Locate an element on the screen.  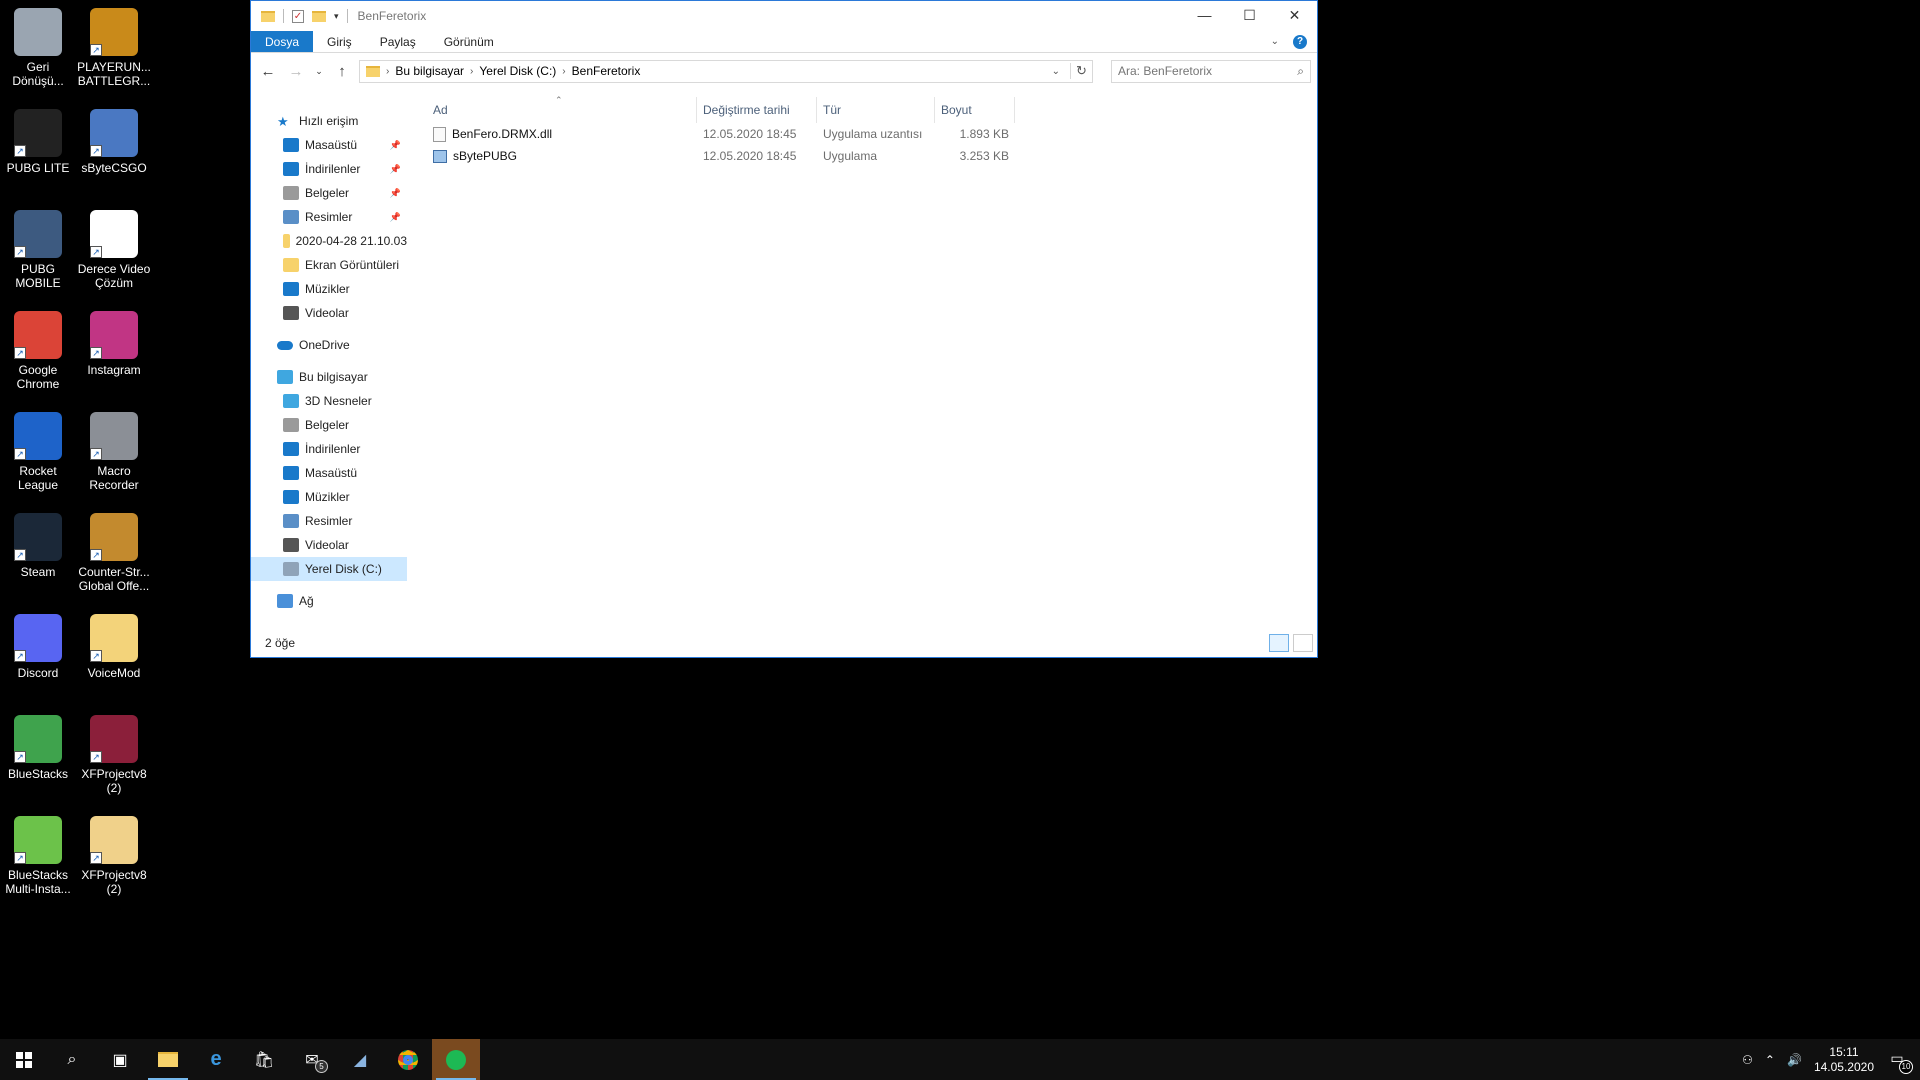
nav-onedrive: OneDrive is located at coordinates (329, 345).